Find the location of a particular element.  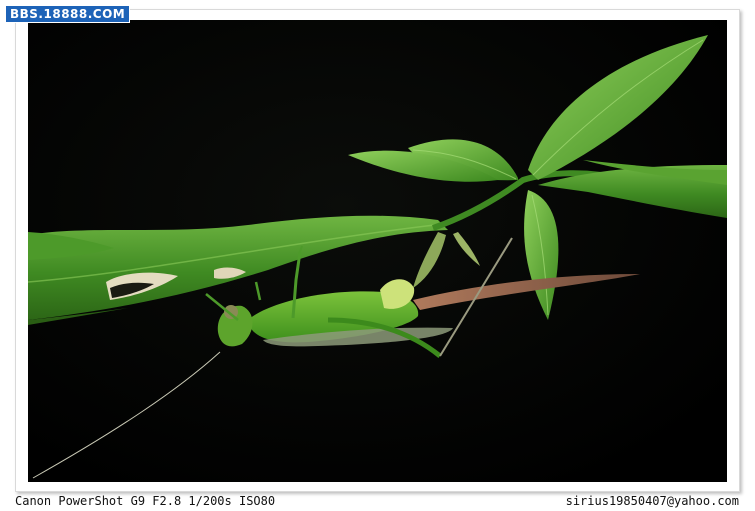

camera-info-caption: Canon PowerShot G9 F2.8 1/200s ISO80 is located at coordinates (145, 501).